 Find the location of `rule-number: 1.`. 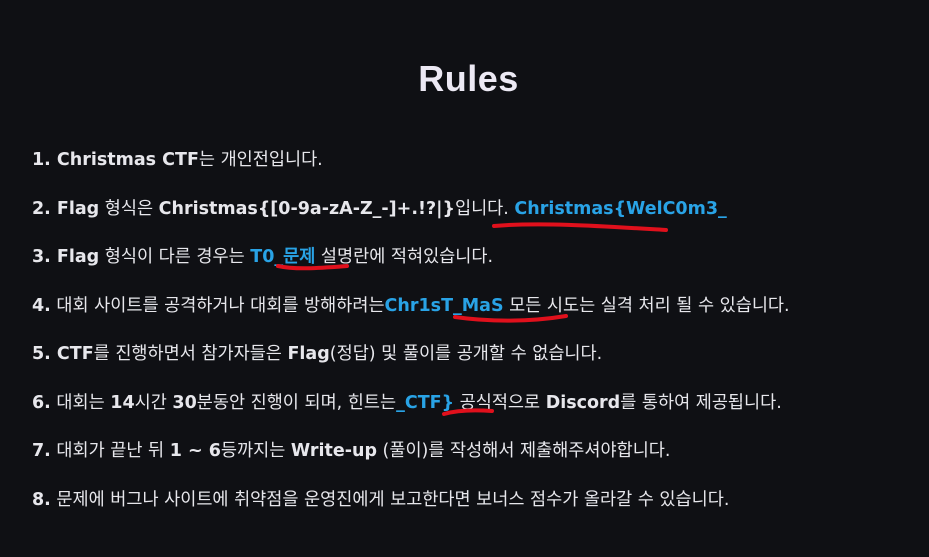

rule-number: 1. is located at coordinates (44, 160).